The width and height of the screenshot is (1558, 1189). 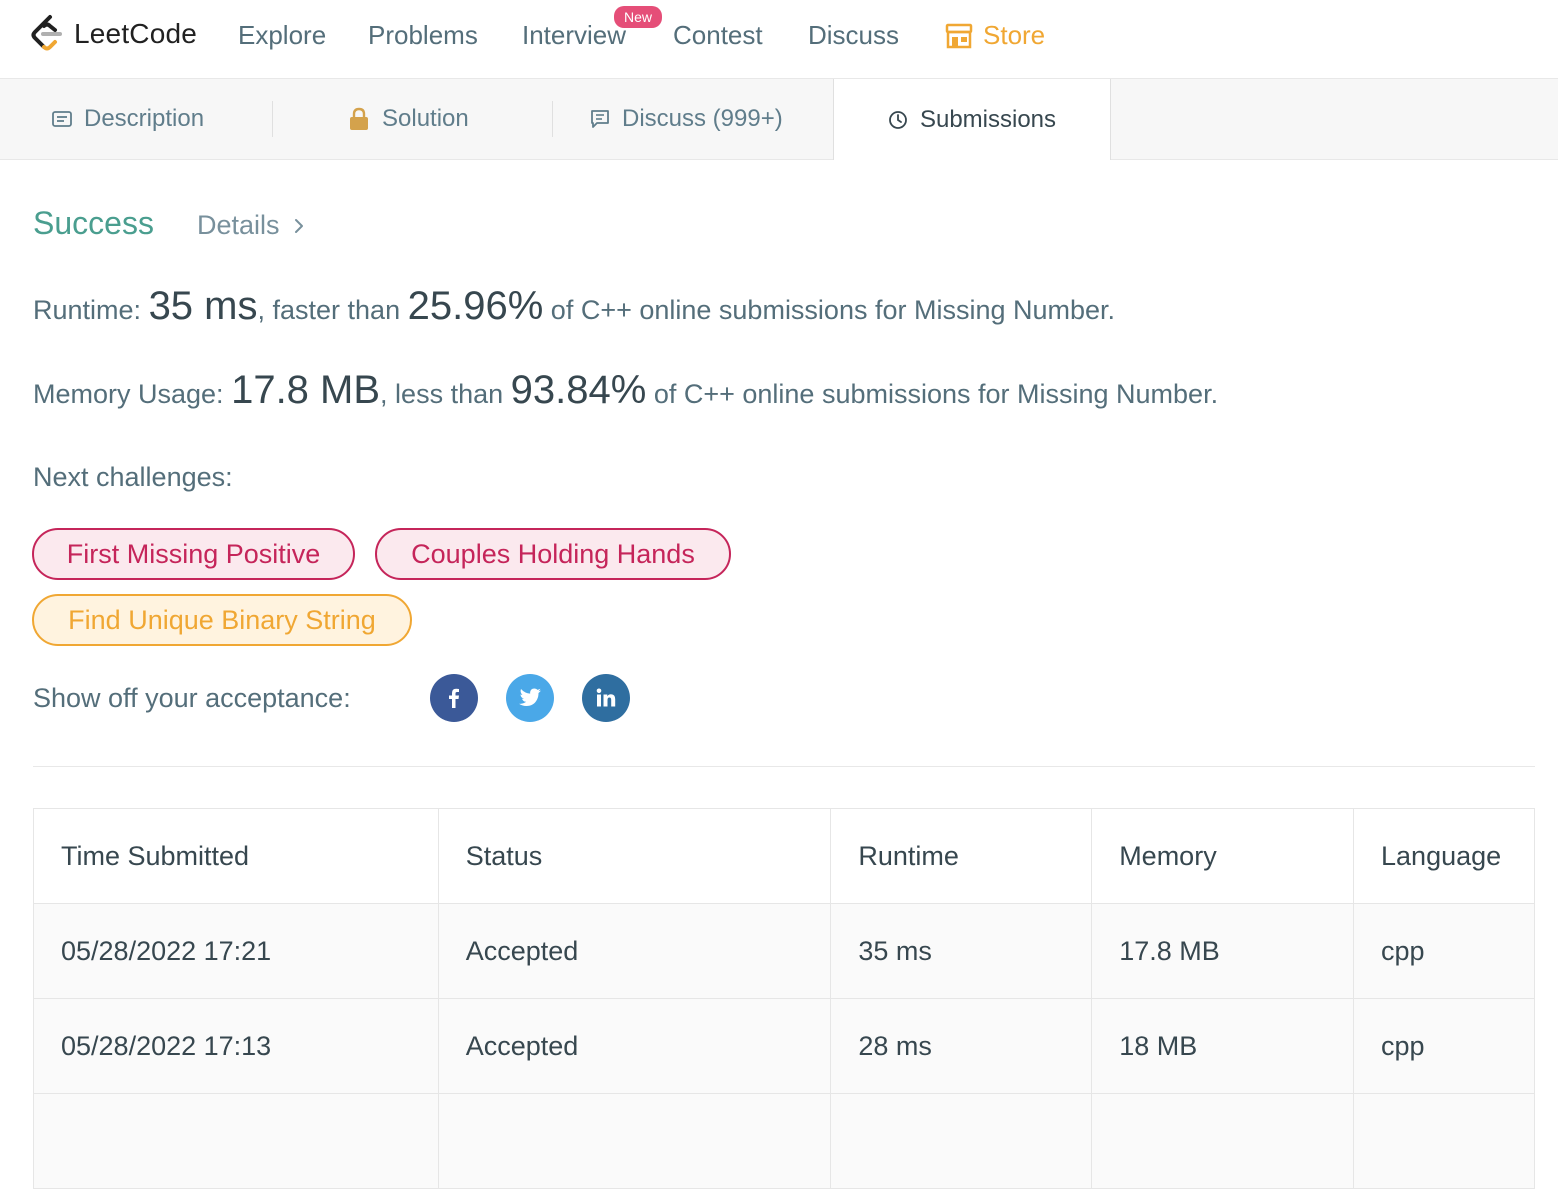 What do you see at coordinates (702, 118) in the screenshot?
I see `tab-discuss-label: Discuss (999+)` at bounding box center [702, 118].